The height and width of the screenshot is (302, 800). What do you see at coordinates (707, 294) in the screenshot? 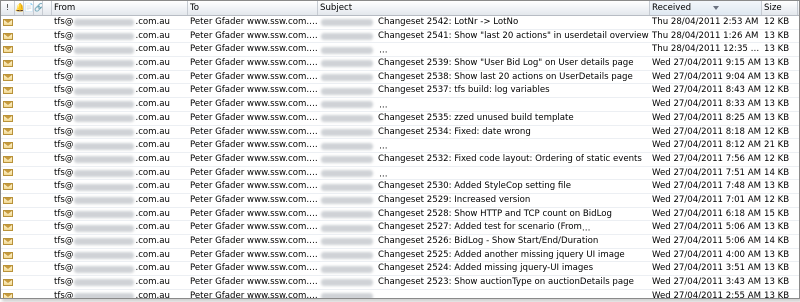
I see `received-cell: Wed 27/04/2011 2:55 AM` at bounding box center [707, 294].